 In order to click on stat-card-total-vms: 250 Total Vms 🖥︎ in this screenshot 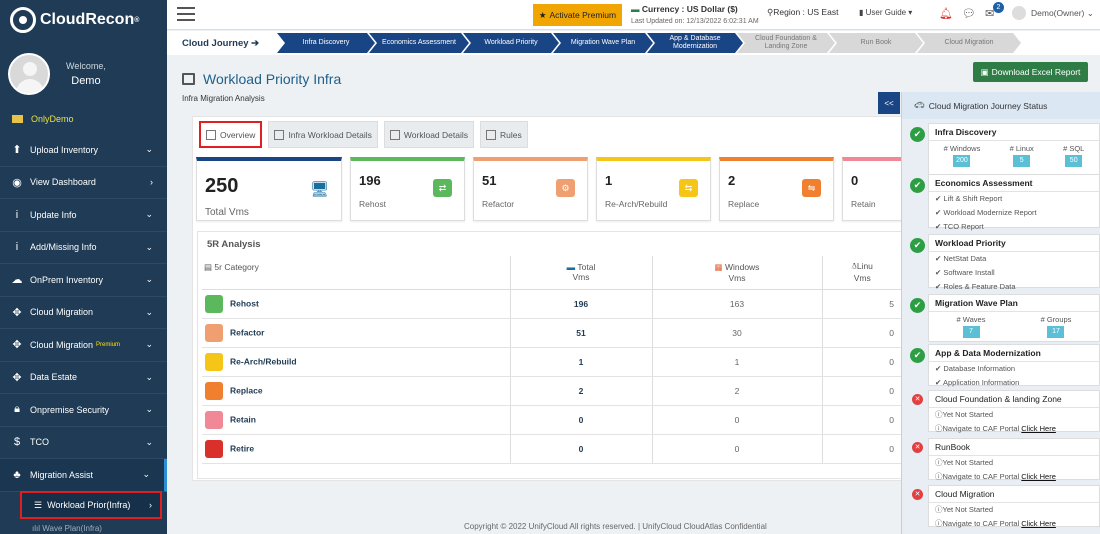, I will do `click(269, 189)`.